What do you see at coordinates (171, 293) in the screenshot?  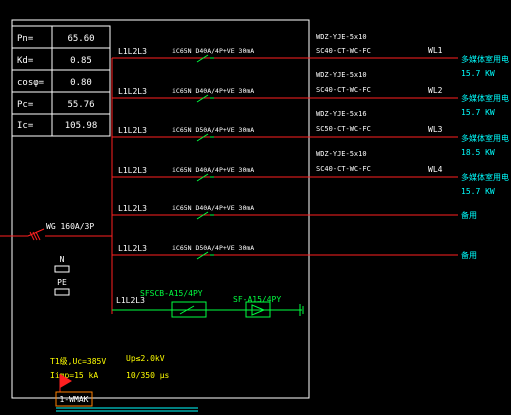 I see `spd-sfscb-label: SFSCB-A15/4PY` at bounding box center [171, 293].